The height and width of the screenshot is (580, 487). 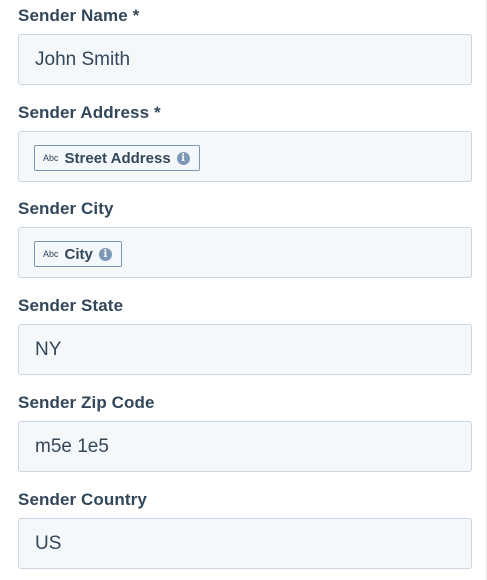 I want to click on sender-address-label: Sender Address *, so click(x=89, y=112).